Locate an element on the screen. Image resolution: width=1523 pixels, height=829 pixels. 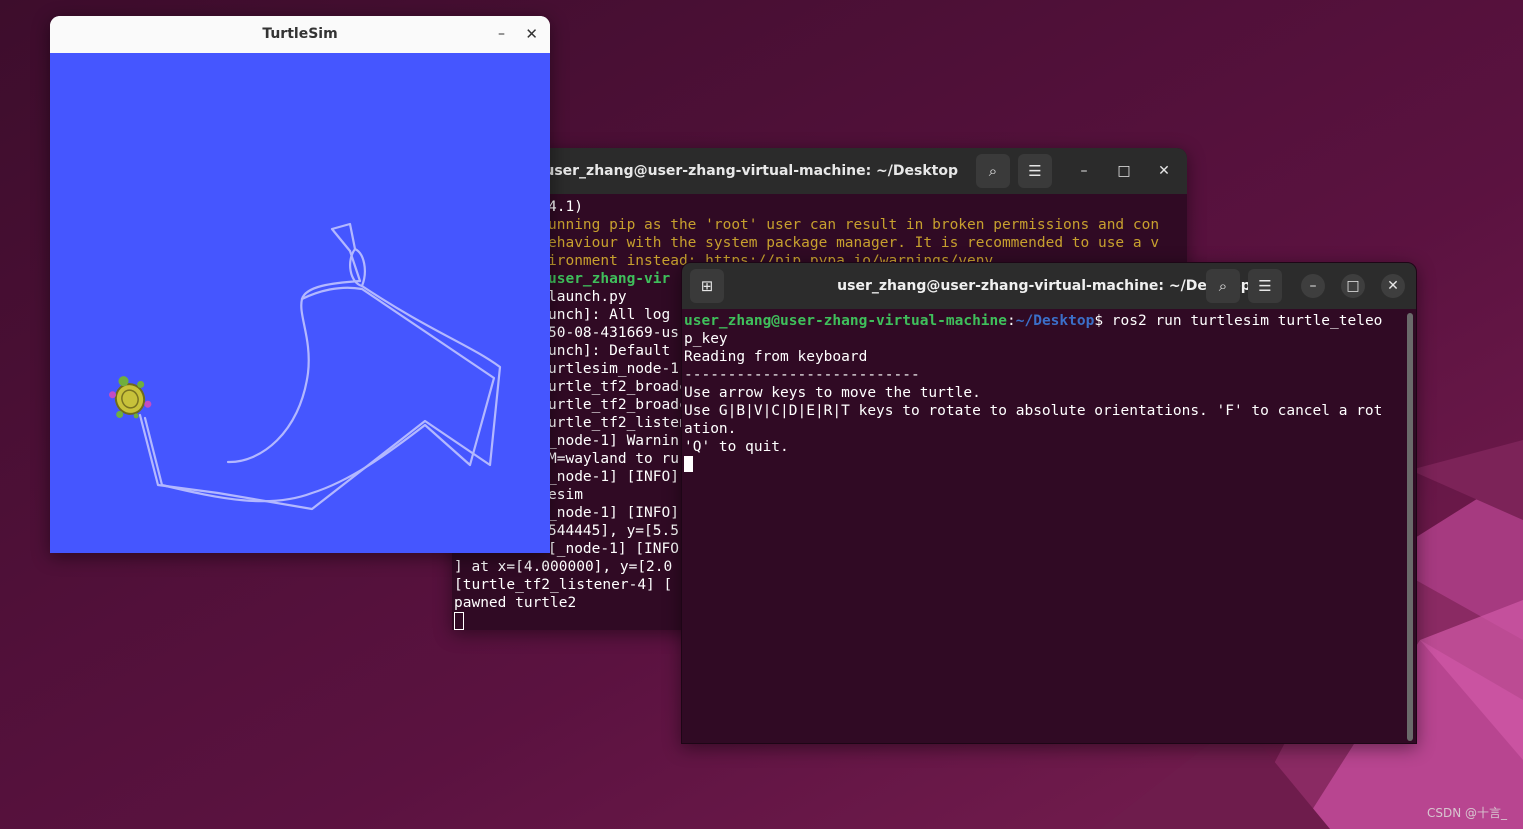
output-line: M=wayland to ru is located at coordinates (613, 459).